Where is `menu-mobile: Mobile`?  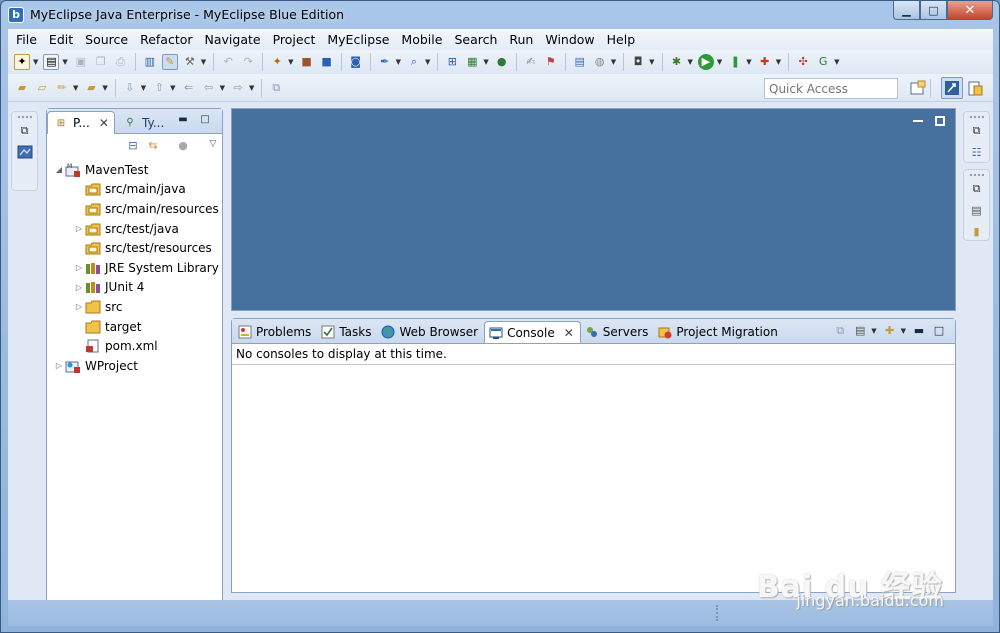
menu-mobile: Mobile is located at coordinates (421, 39).